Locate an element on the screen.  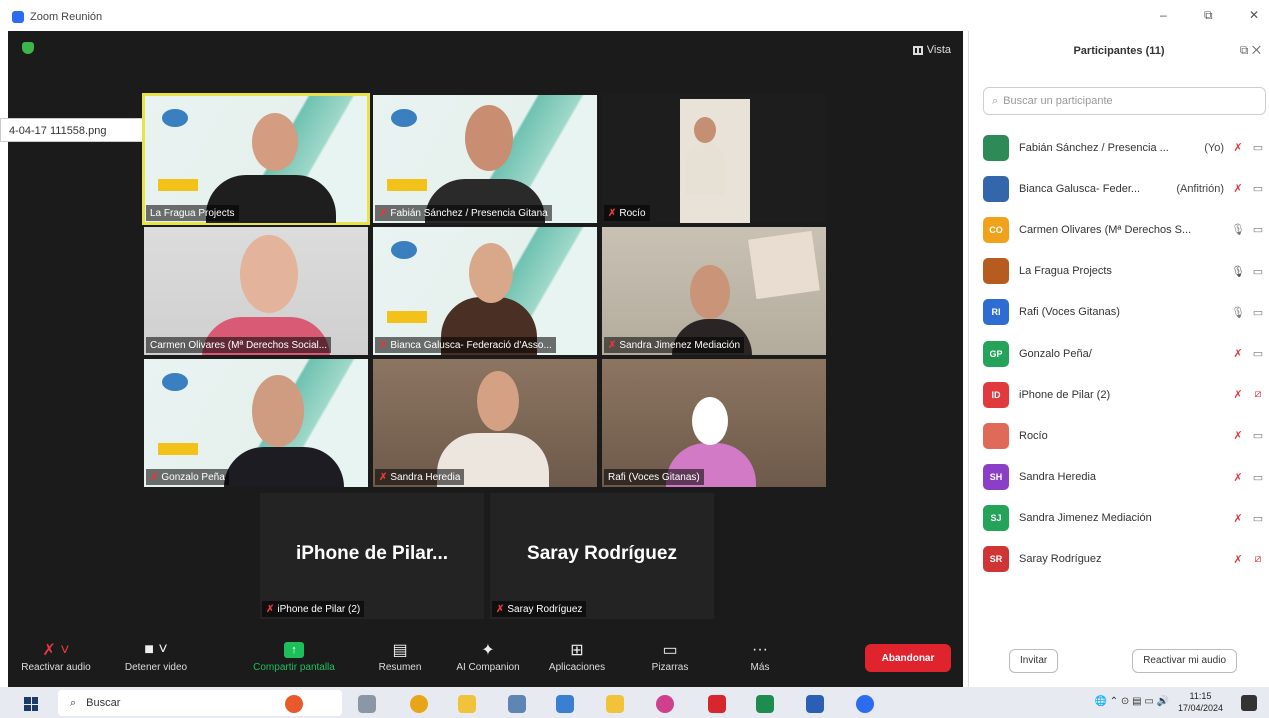
participant-row: Fabián Sánchez / Presencia ... (Yo) ✗ ▭ is located at coordinates (1124, 147).